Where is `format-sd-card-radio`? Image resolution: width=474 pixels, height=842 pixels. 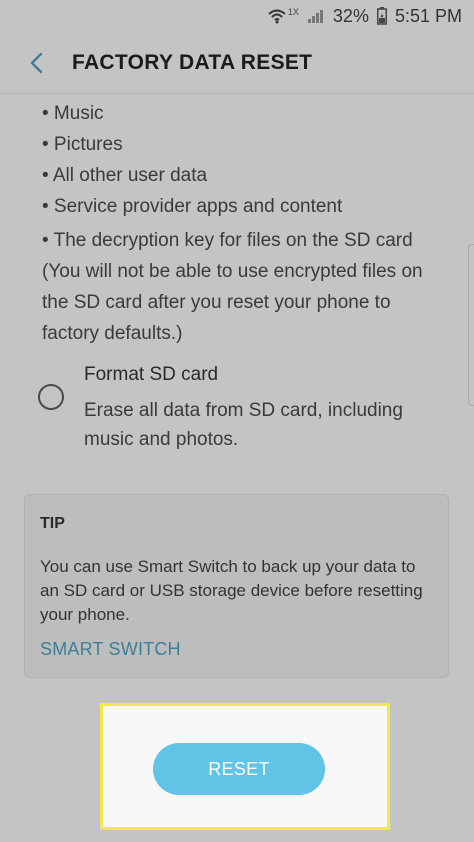 format-sd-card-radio is located at coordinates (51, 397).